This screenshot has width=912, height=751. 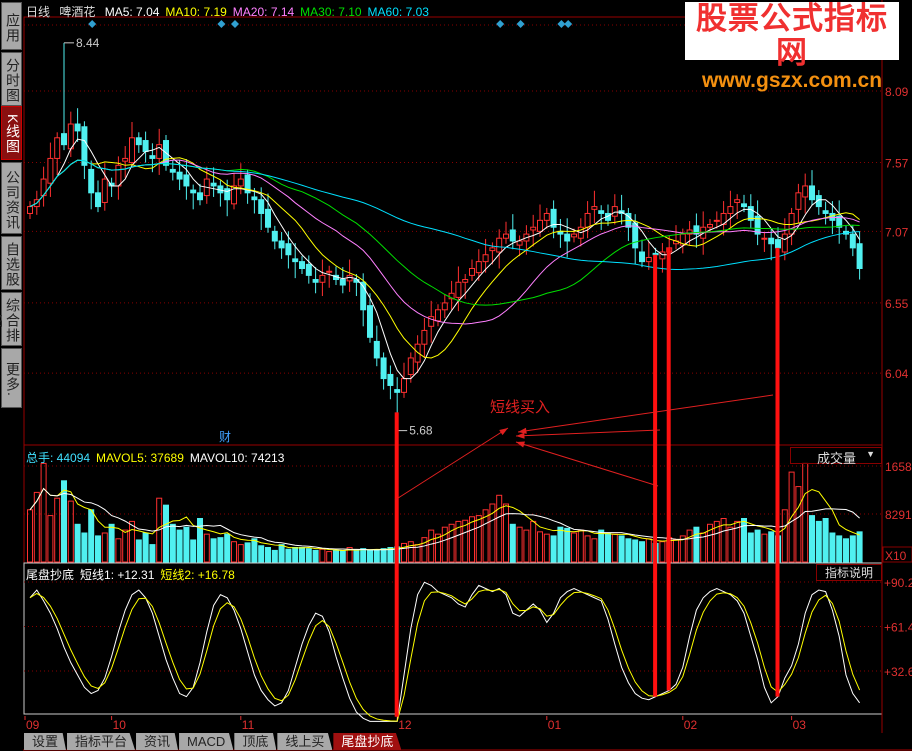 I want to click on ma-value: MA10: 7.19, so click(x=196, y=12).